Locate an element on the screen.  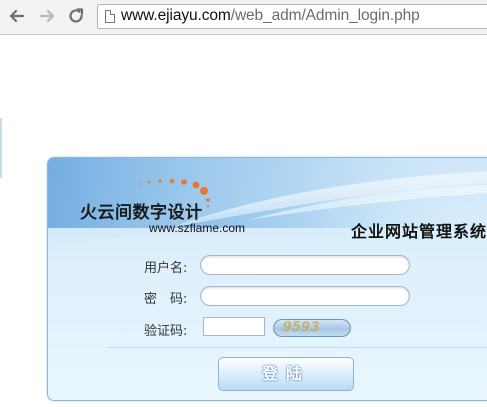
forward-button is located at coordinates (47, 17).